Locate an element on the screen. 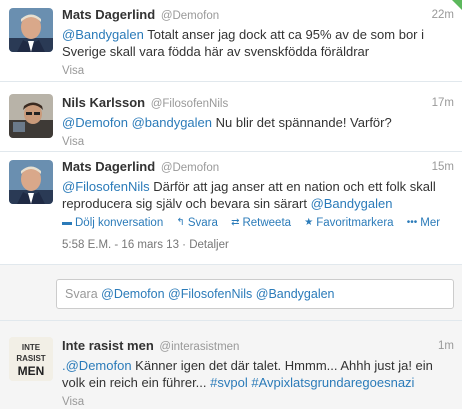  reply-mention: @Demofon is located at coordinates (133, 294).